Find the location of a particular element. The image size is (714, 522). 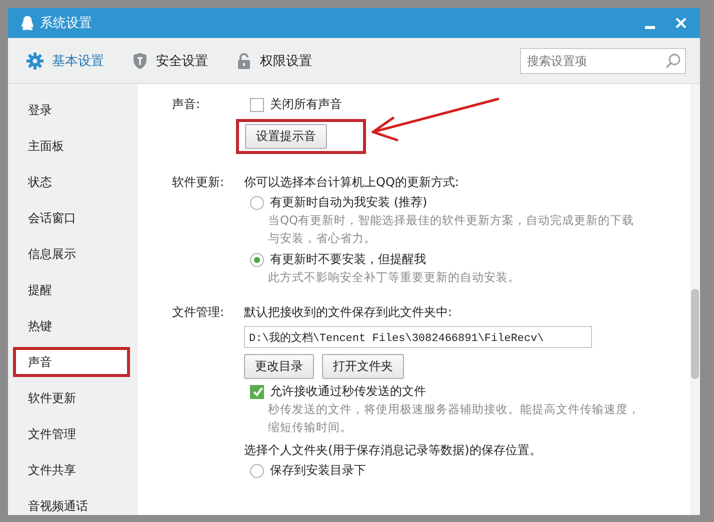

sidebar-item: 状态 is located at coordinates (73, 182).